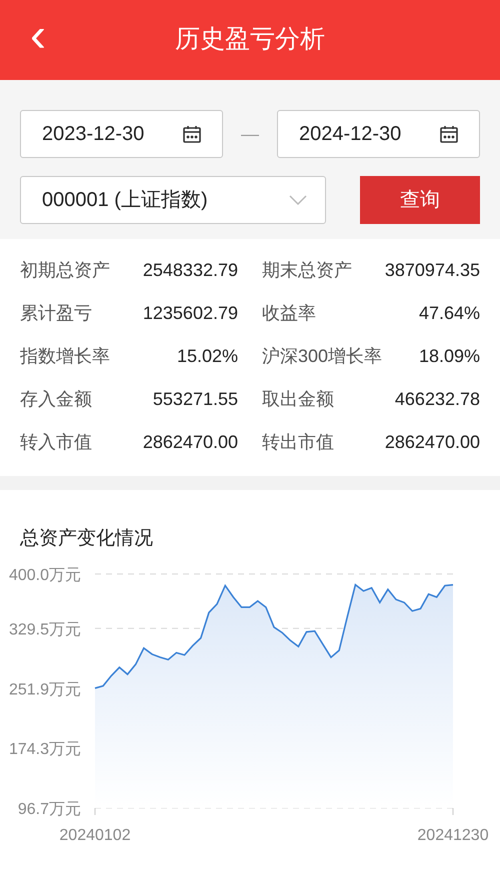 The image size is (500, 892). Describe the element at coordinates (95, 835) in the screenshot. I see `axis-label: 20240102` at that location.